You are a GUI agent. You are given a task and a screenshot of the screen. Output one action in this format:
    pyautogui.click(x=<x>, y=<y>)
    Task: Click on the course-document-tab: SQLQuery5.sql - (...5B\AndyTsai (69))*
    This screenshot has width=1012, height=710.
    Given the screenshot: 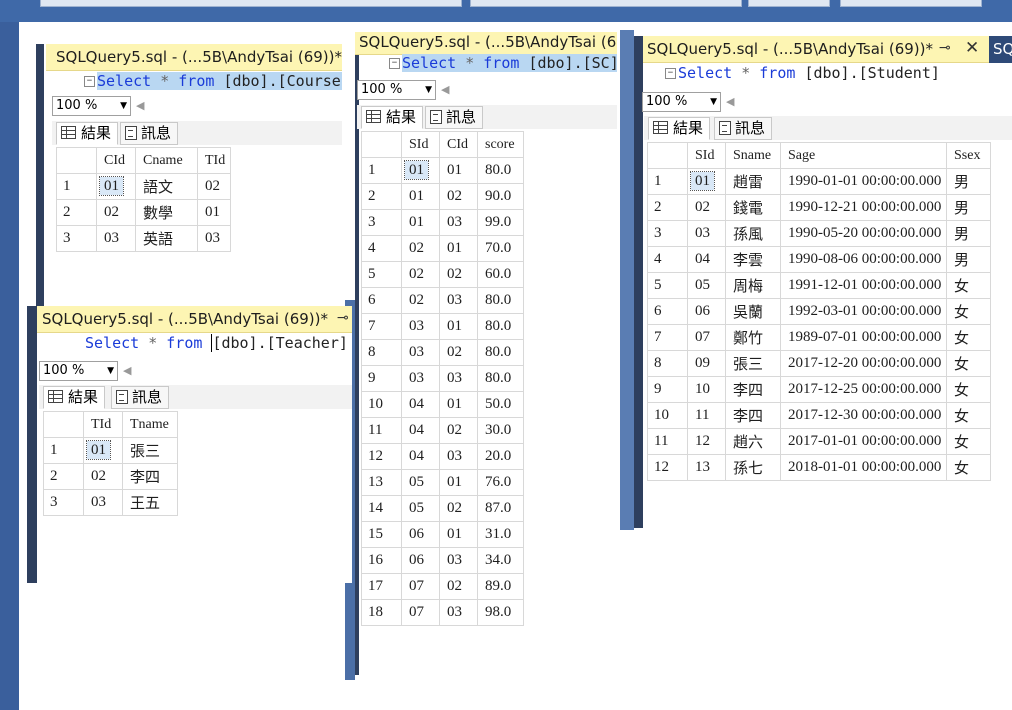 What is the action you would take?
    pyautogui.click(x=194, y=57)
    